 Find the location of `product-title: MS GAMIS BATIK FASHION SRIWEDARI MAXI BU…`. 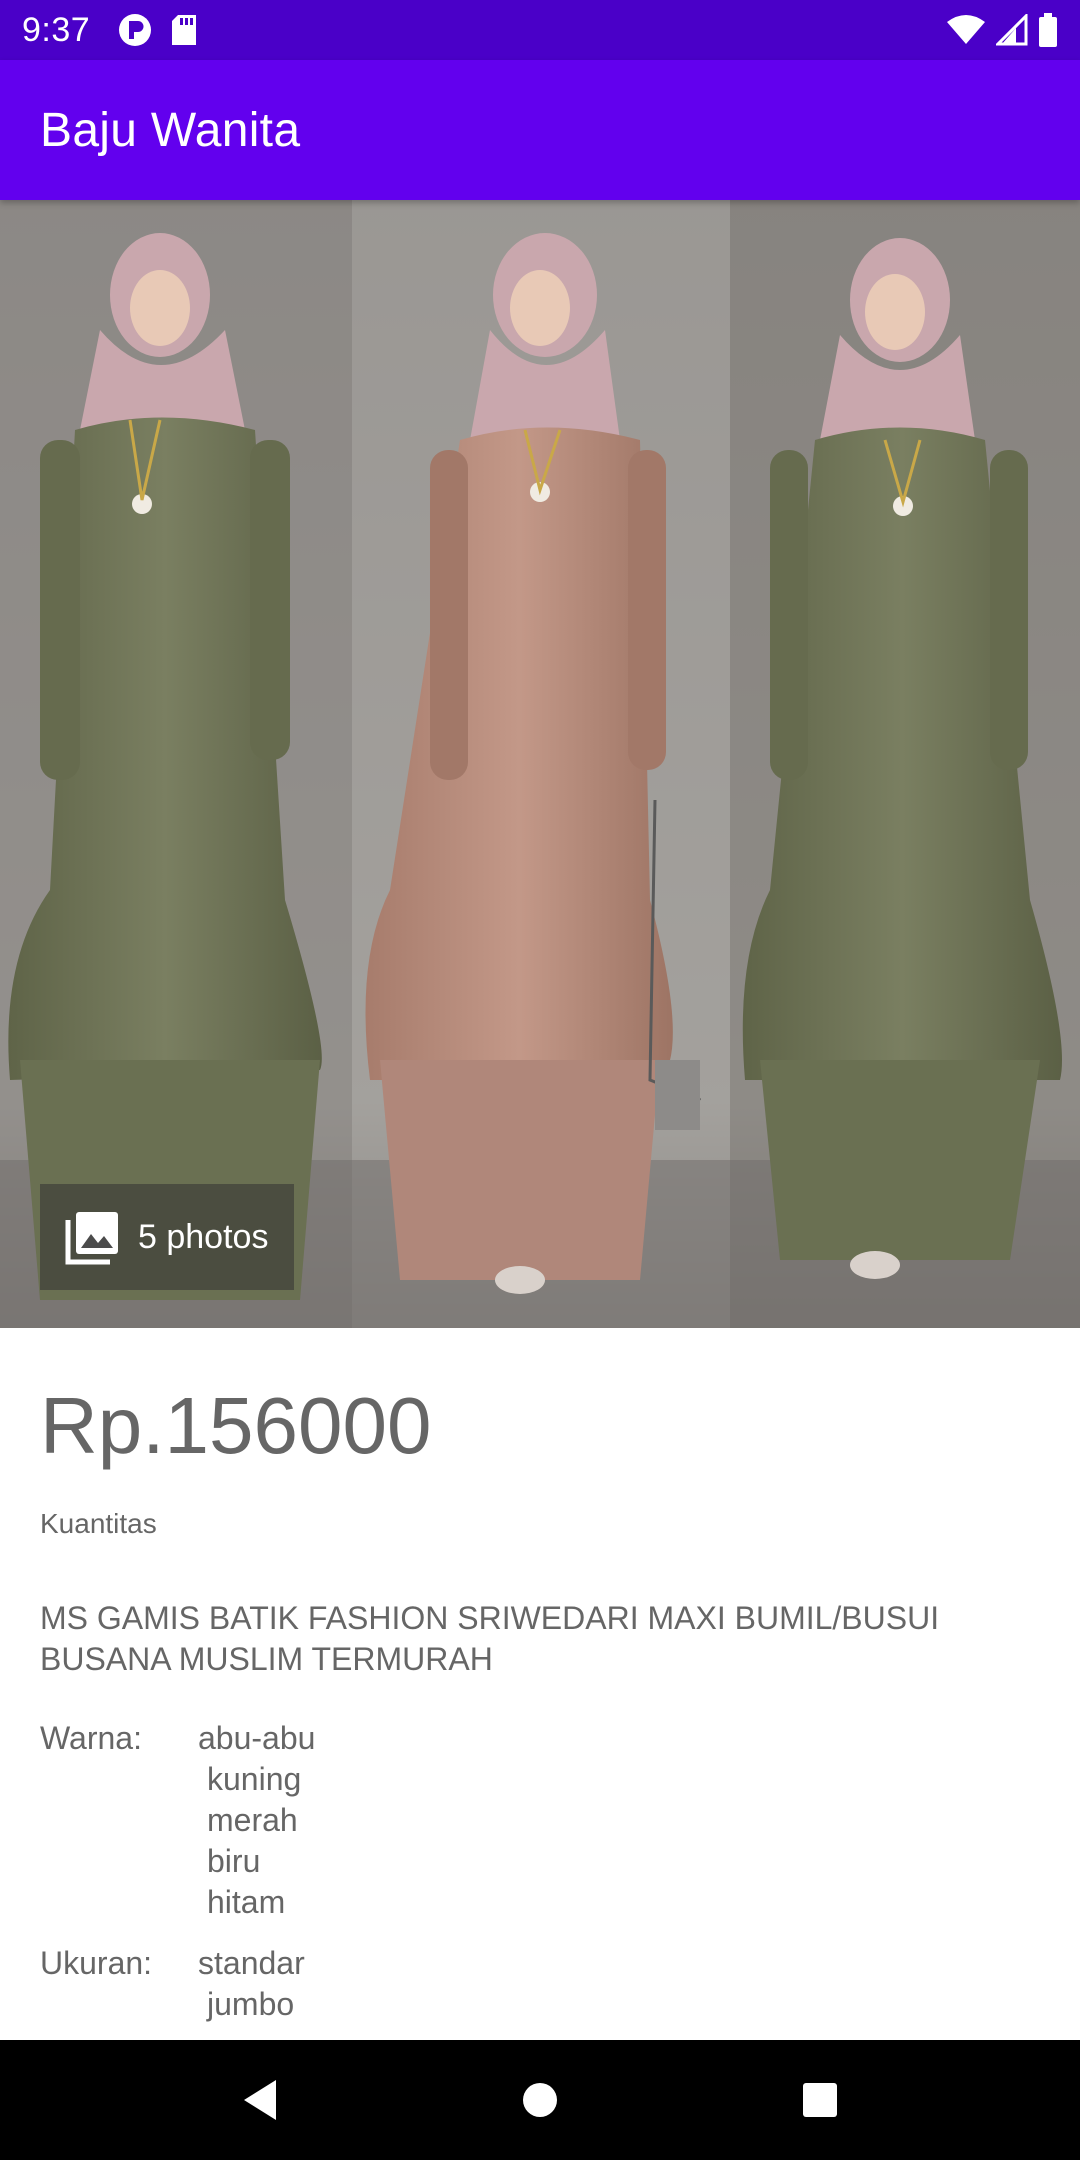

product-title: MS GAMIS BATIK FASHION SRIWEDARI MAXI BU… is located at coordinates (490, 1638).